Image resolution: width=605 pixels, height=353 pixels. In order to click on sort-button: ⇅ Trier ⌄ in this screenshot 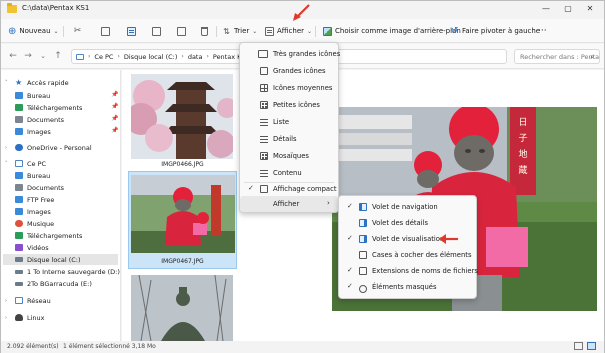, I will do `click(239, 31)`.